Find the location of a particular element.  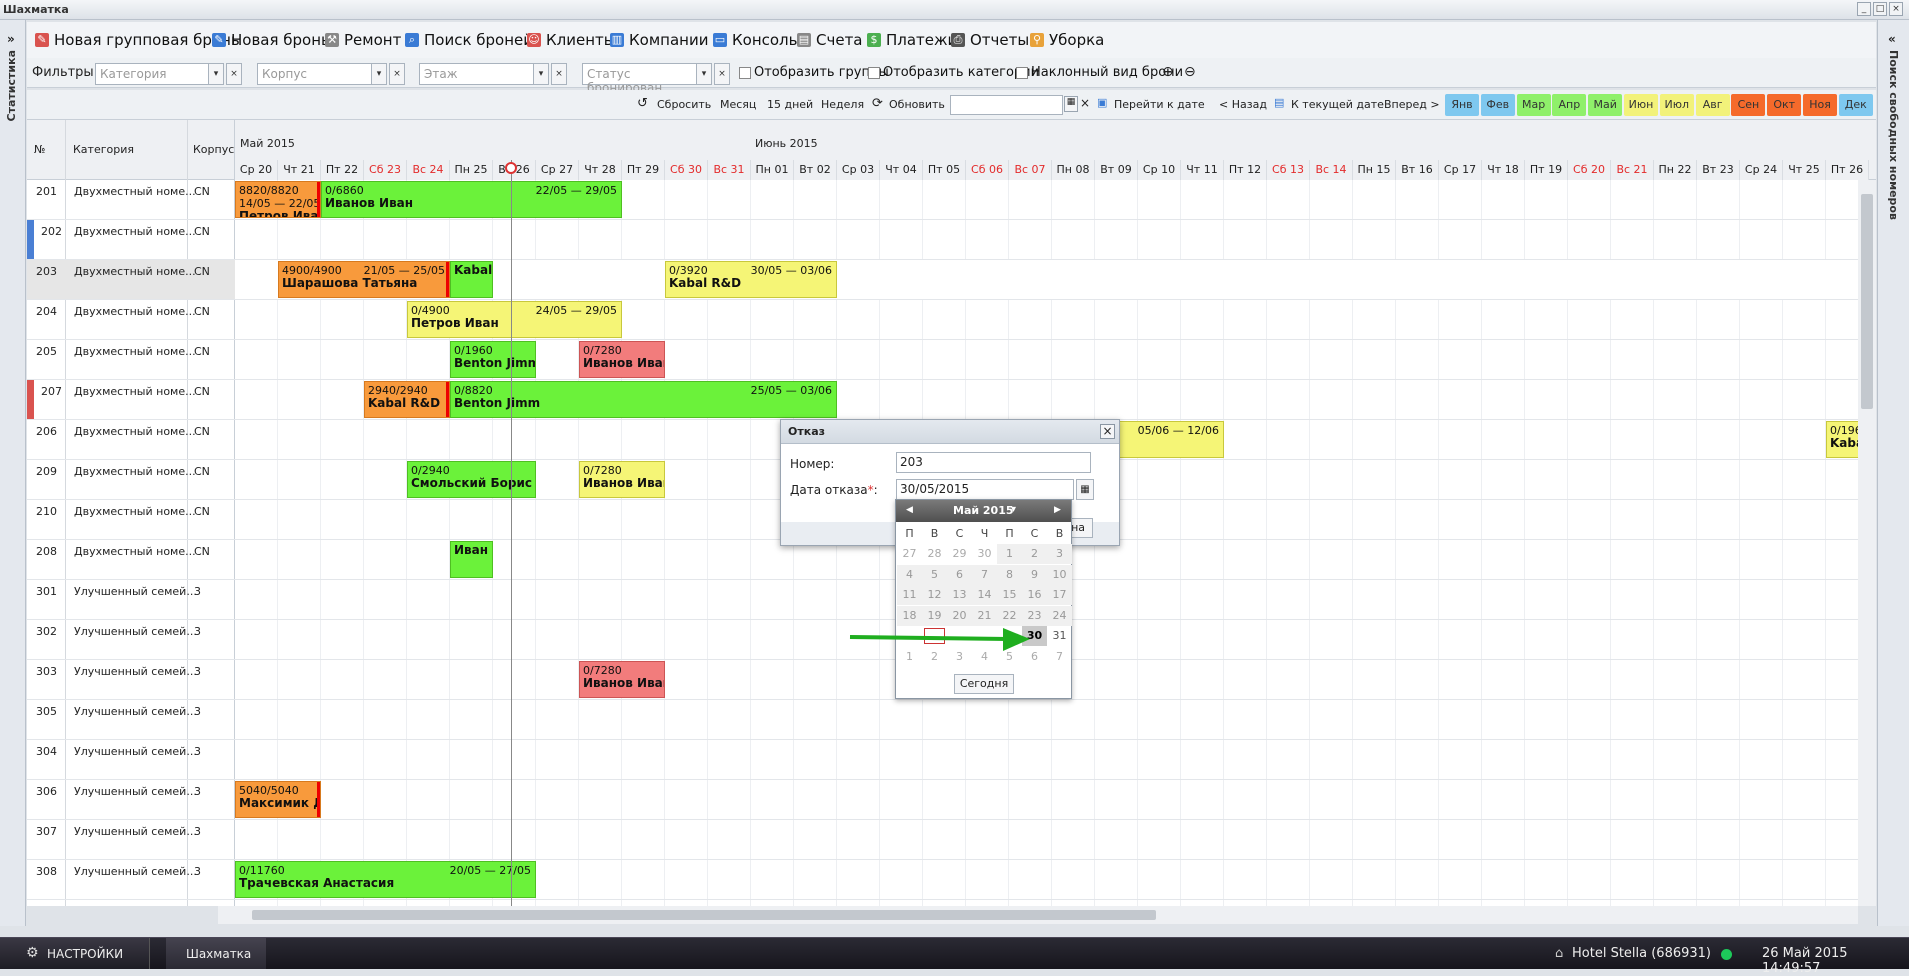

week-view-button: Неделя is located at coordinates (842, 104).